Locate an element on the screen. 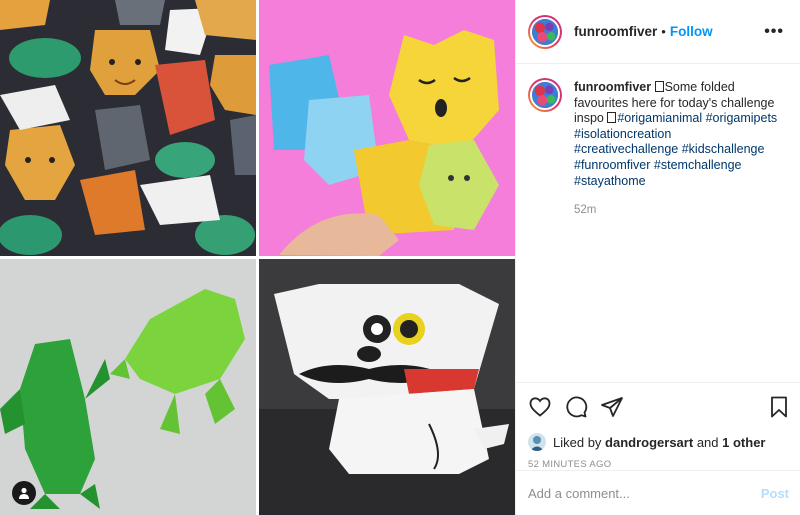  caption-author-avatar is located at coordinates (545, 95).